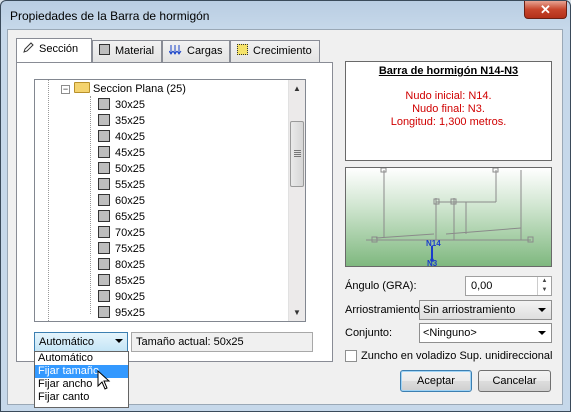 The image size is (571, 412). What do you see at coordinates (508, 286) in the screenshot?
I see `angle-spinner: 0,00 ▲ ▼` at bounding box center [508, 286].